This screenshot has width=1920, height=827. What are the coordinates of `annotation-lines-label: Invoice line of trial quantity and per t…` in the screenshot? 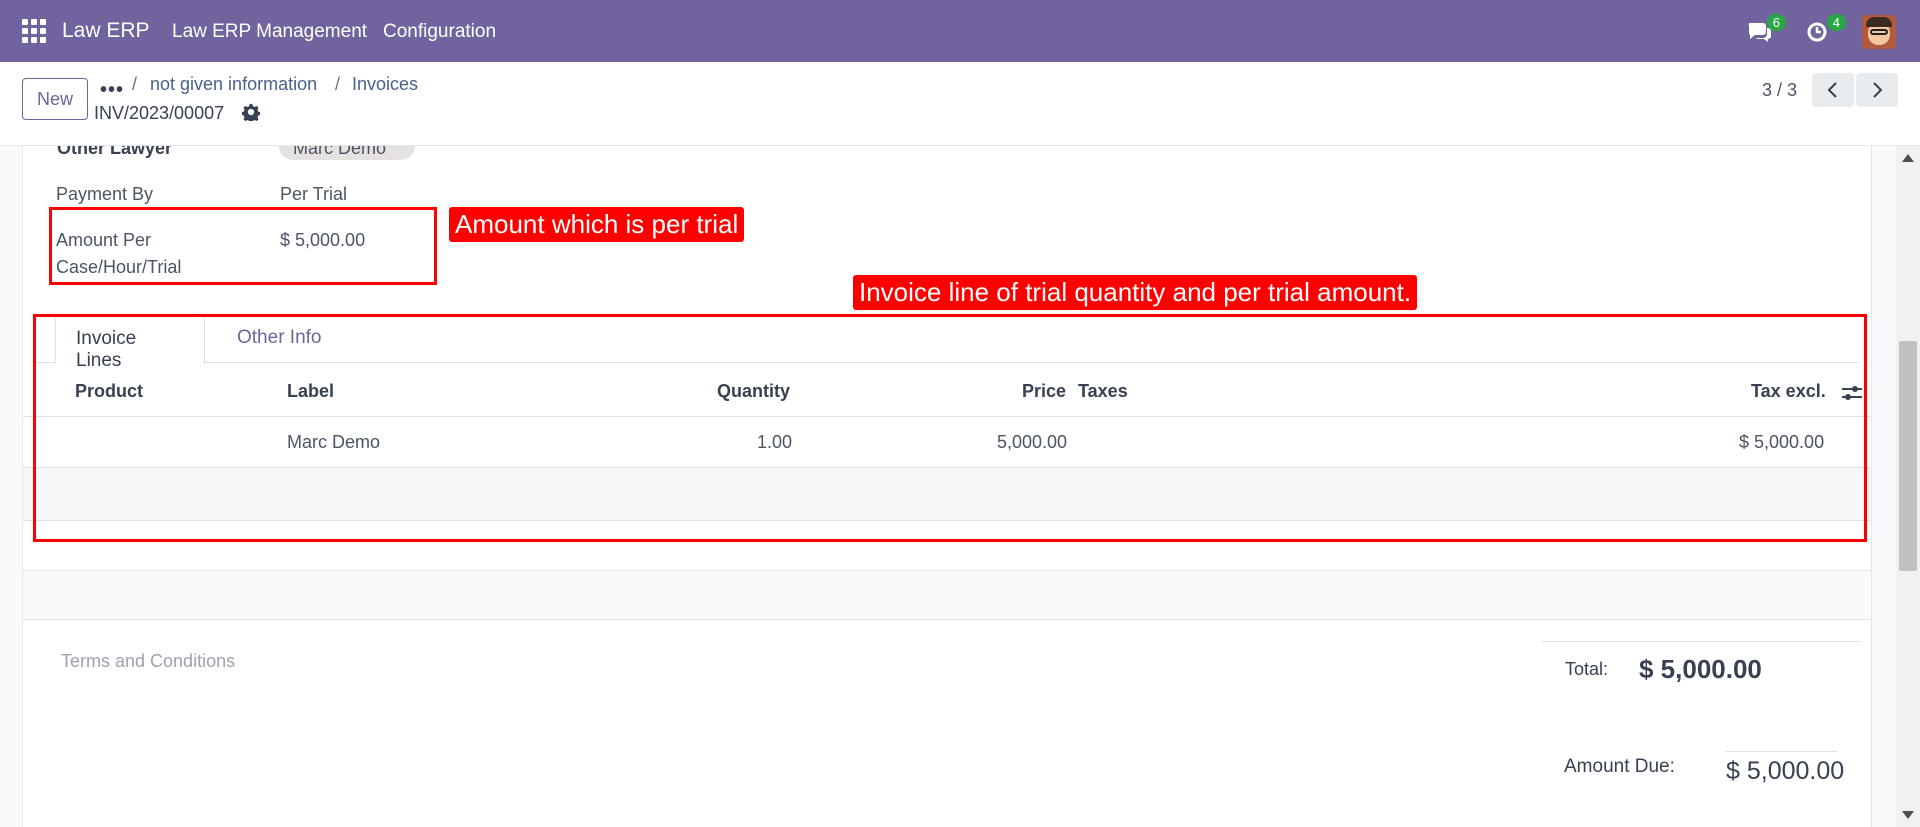 It's located at (1135, 292).